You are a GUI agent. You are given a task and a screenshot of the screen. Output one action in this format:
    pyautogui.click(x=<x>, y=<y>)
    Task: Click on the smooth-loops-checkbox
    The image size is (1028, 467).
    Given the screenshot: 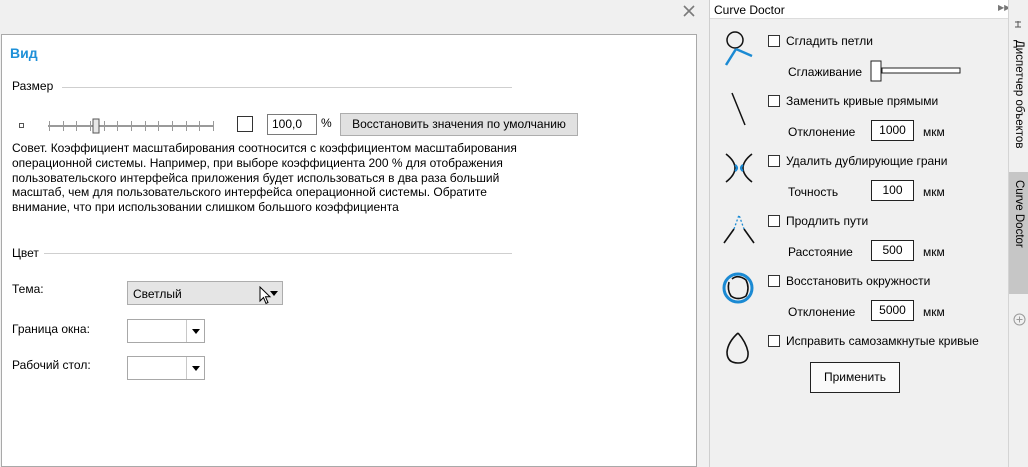 What is the action you would take?
    pyautogui.click(x=774, y=41)
    